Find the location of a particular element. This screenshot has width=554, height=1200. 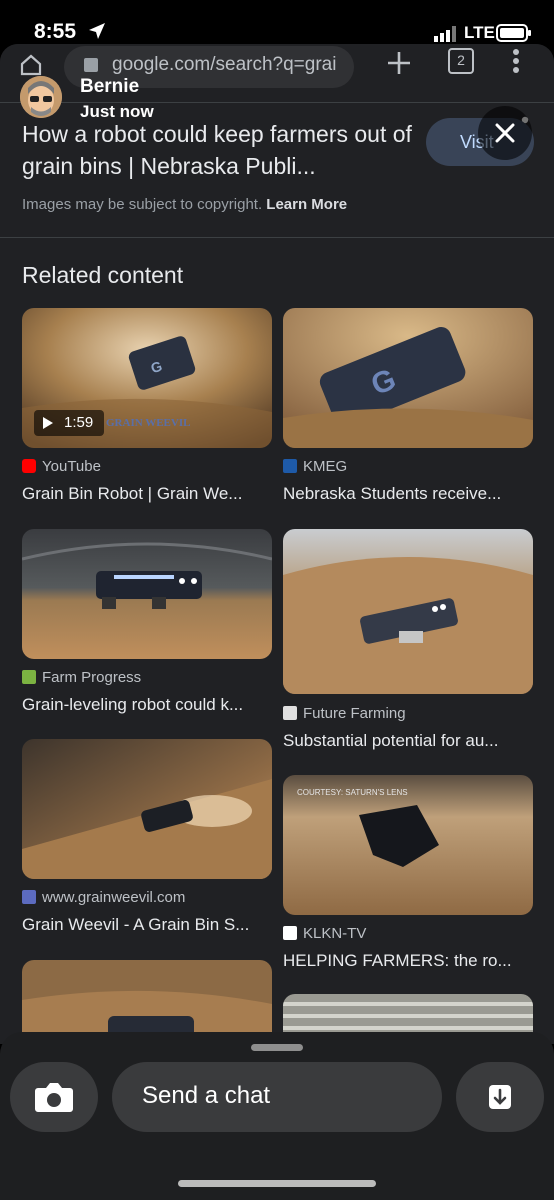

source-label: www.grainweevil.com is located at coordinates (103, 897).